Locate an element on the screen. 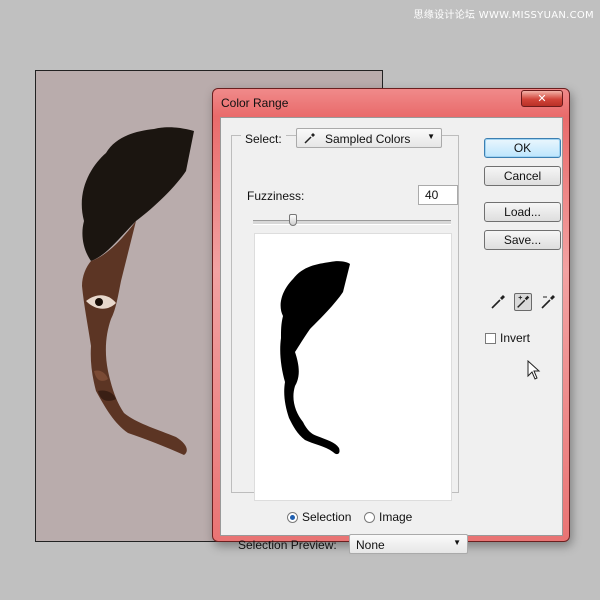 This screenshot has height=600, width=600. fuzziness-label: Fuzziness: is located at coordinates (276, 196).